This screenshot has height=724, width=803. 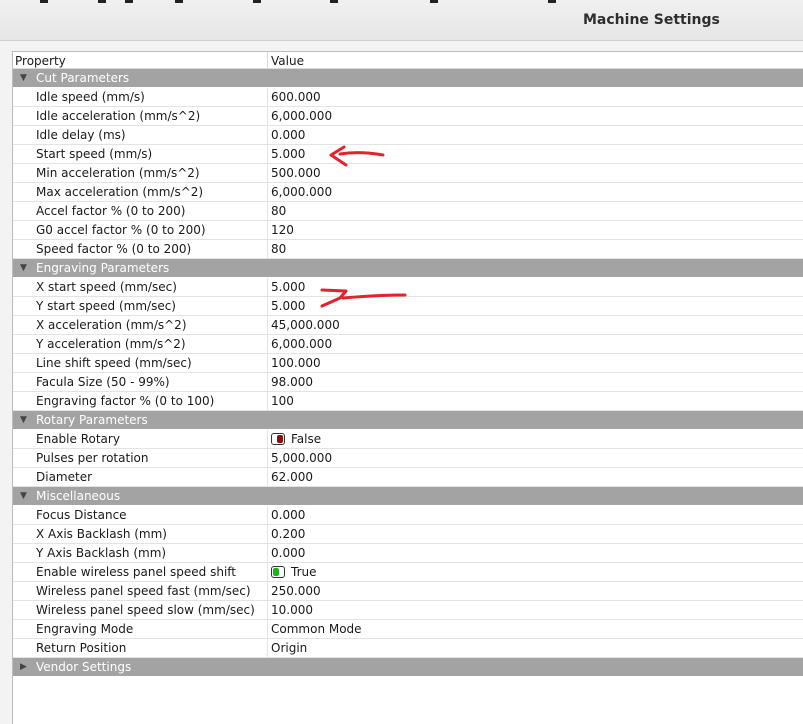 What do you see at coordinates (289, 648) in the screenshot?
I see `property-value: Origin` at bounding box center [289, 648].